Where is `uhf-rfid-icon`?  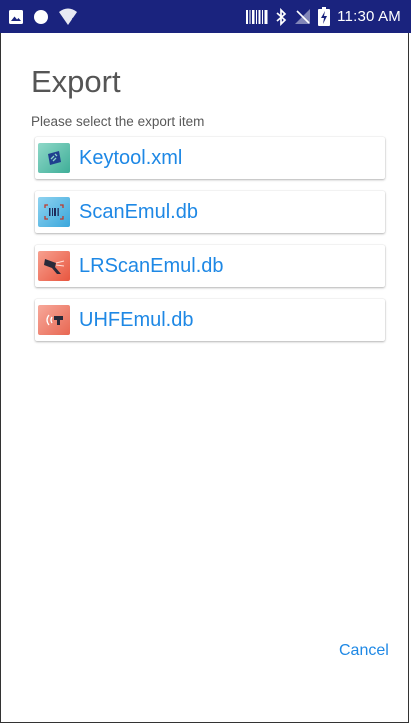 uhf-rfid-icon is located at coordinates (54, 320).